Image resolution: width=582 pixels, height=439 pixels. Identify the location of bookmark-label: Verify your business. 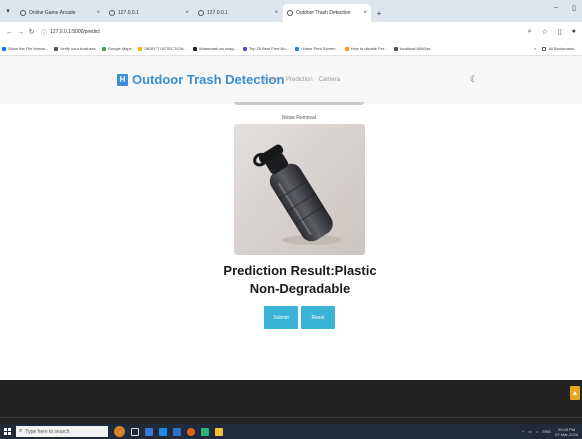
(78, 48).